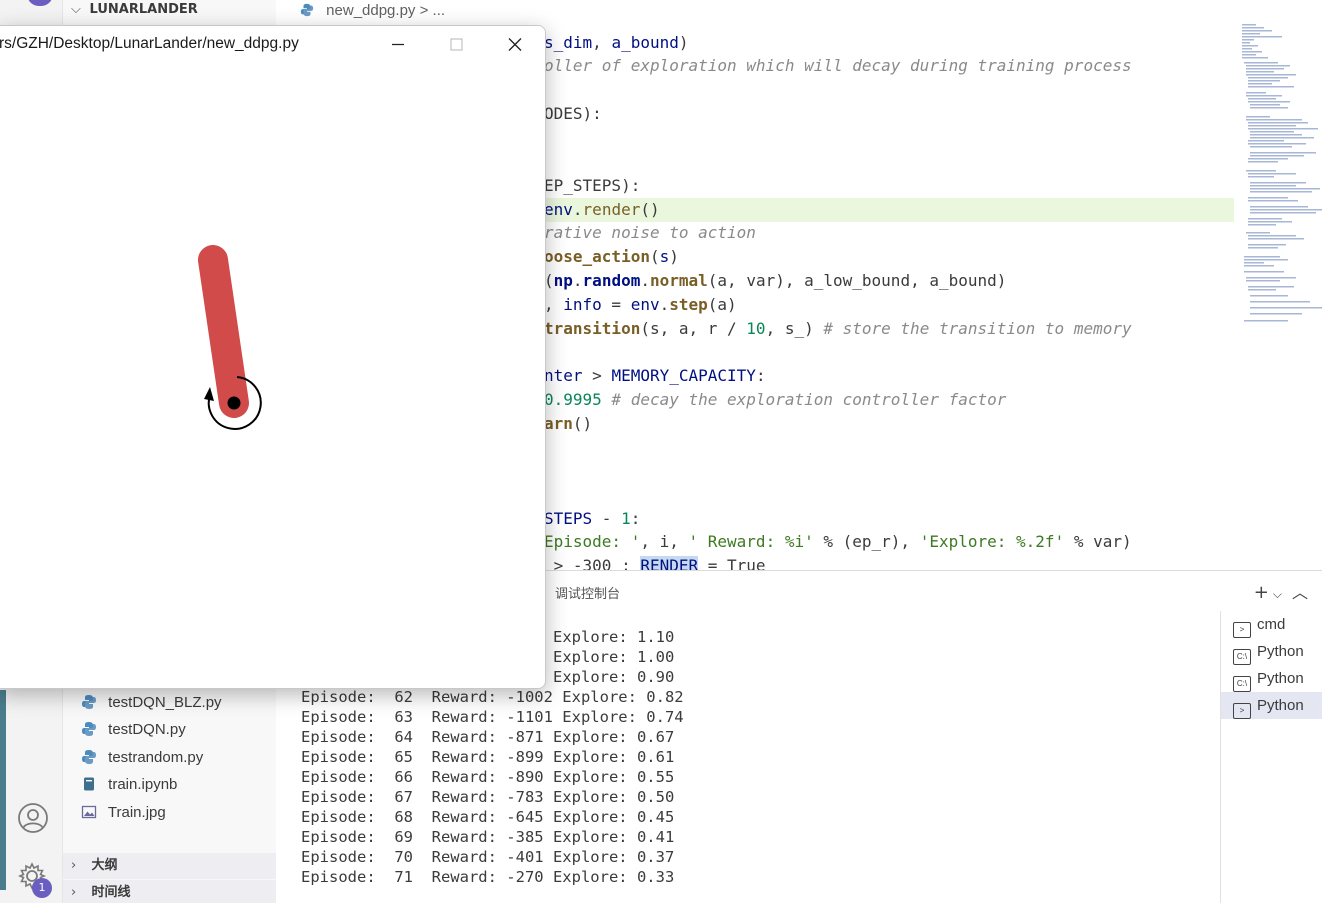  I want to click on timeline-label: 时间线, so click(111, 892).